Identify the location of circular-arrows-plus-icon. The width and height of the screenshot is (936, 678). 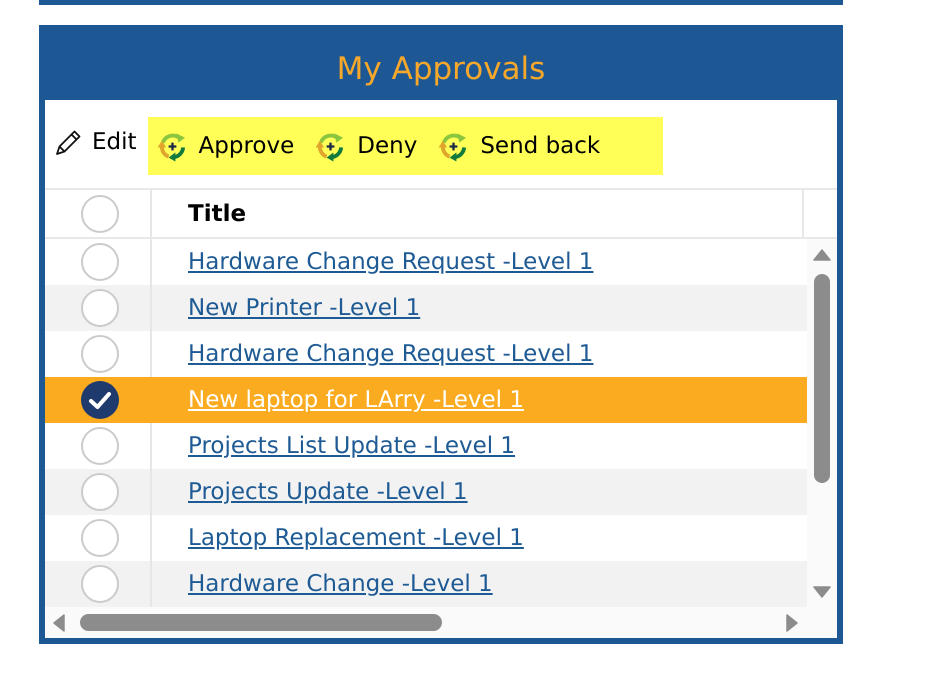
(172, 146).